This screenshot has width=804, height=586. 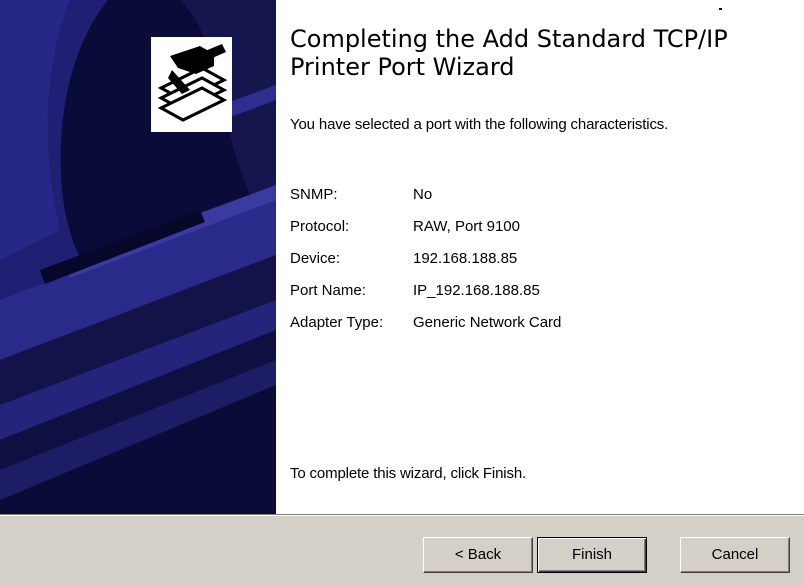 What do you see at coordinates (592, 555) in the screenshot?
I see `finish-button: Finish` at bounding box center [592, 555].